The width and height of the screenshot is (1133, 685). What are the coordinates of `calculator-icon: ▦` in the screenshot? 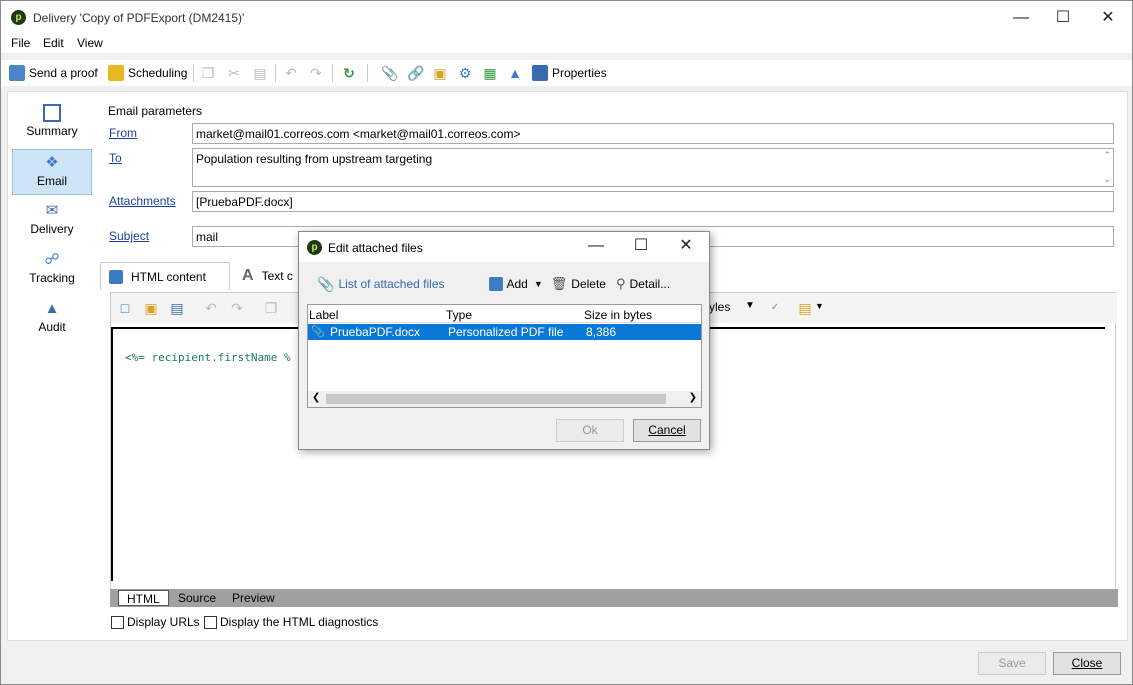 It's located at (490, 73).